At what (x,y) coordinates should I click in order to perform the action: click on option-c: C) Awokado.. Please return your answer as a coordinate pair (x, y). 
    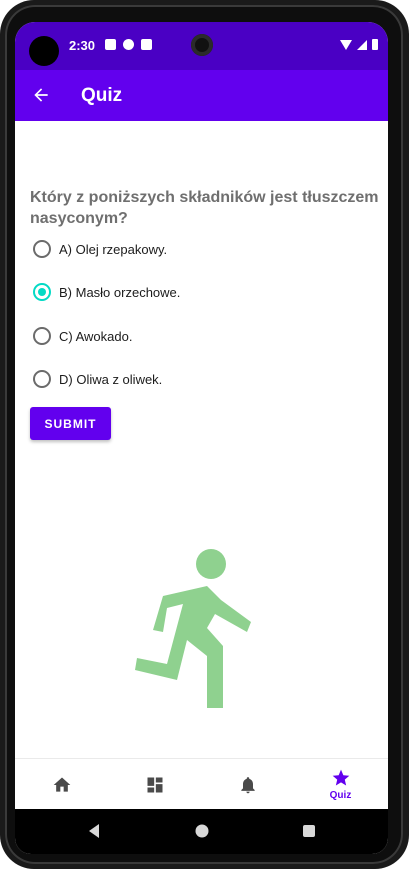
    Looking at the image, I should click on (82, 336).